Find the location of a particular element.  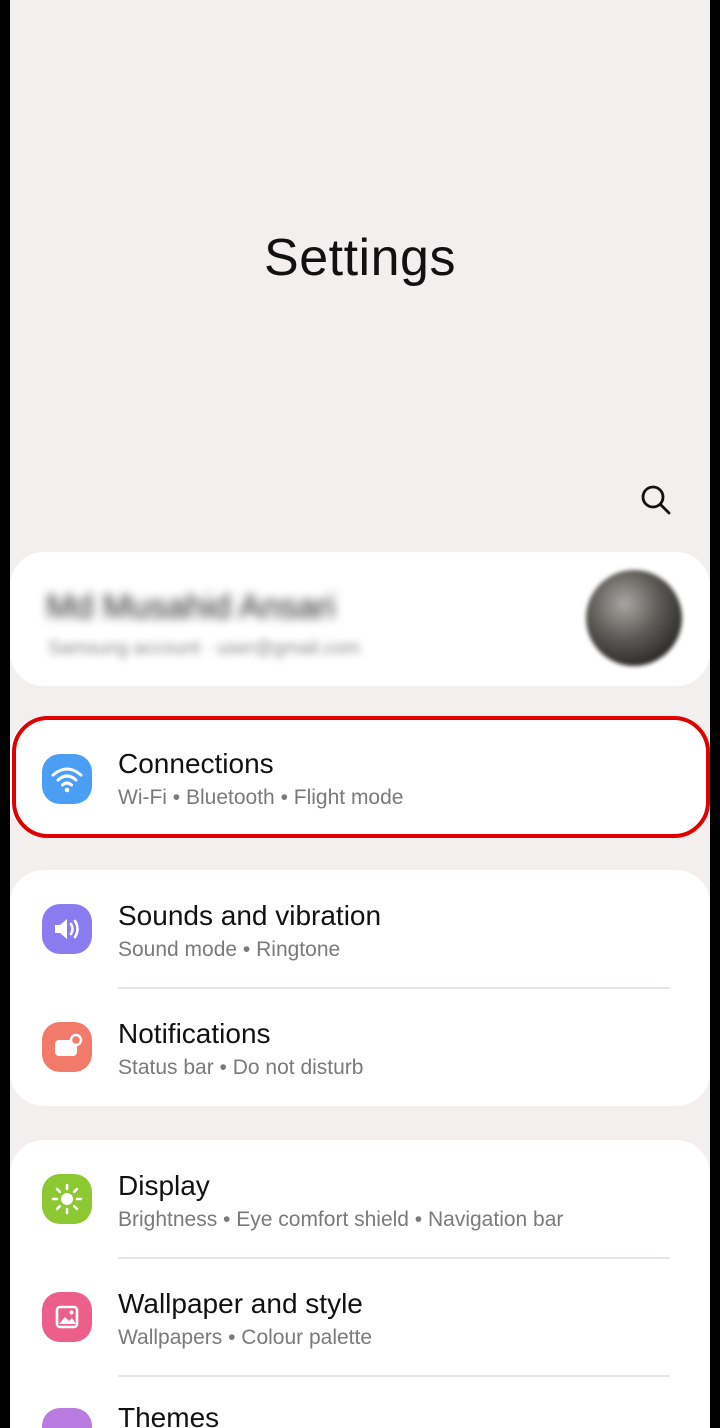

page-title: Settings is located at coordinates (360, 258).